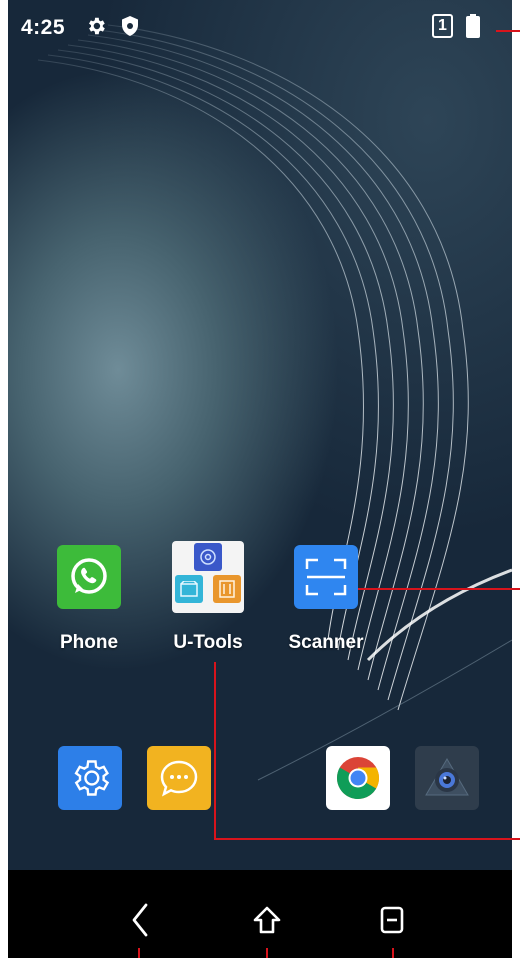 This screenshot has width=520, height=958. Describe the element at coordinates (358, 778) in the screenshot. I see `chrome-icon` at that location.